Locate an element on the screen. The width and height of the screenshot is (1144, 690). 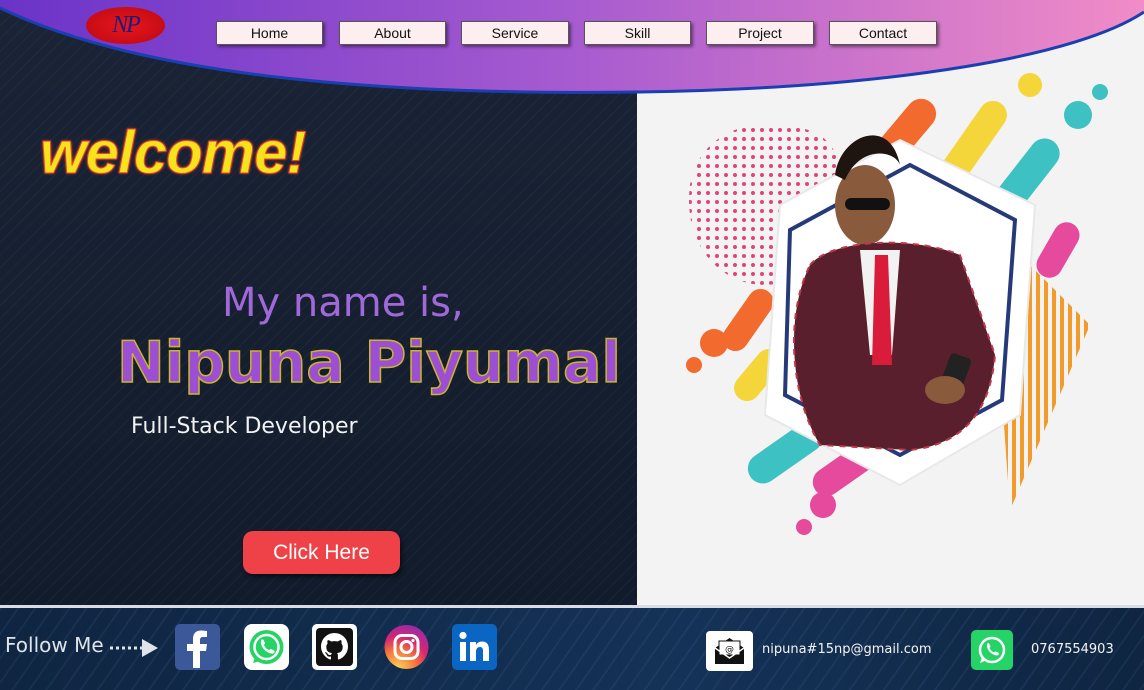
email-icon: @ is located at coordinates (729, 651).